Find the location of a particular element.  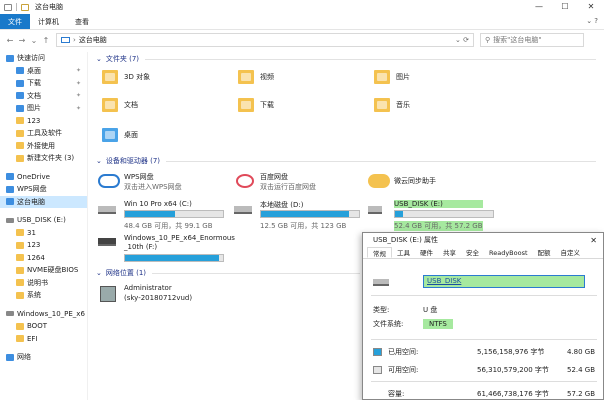

close-button: ✕ is located at coordinates (591, 7).